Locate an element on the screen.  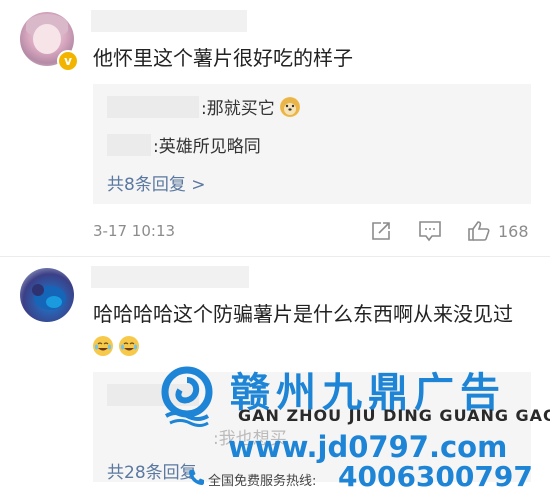
comment-icon is located at coordinates (430, 233).